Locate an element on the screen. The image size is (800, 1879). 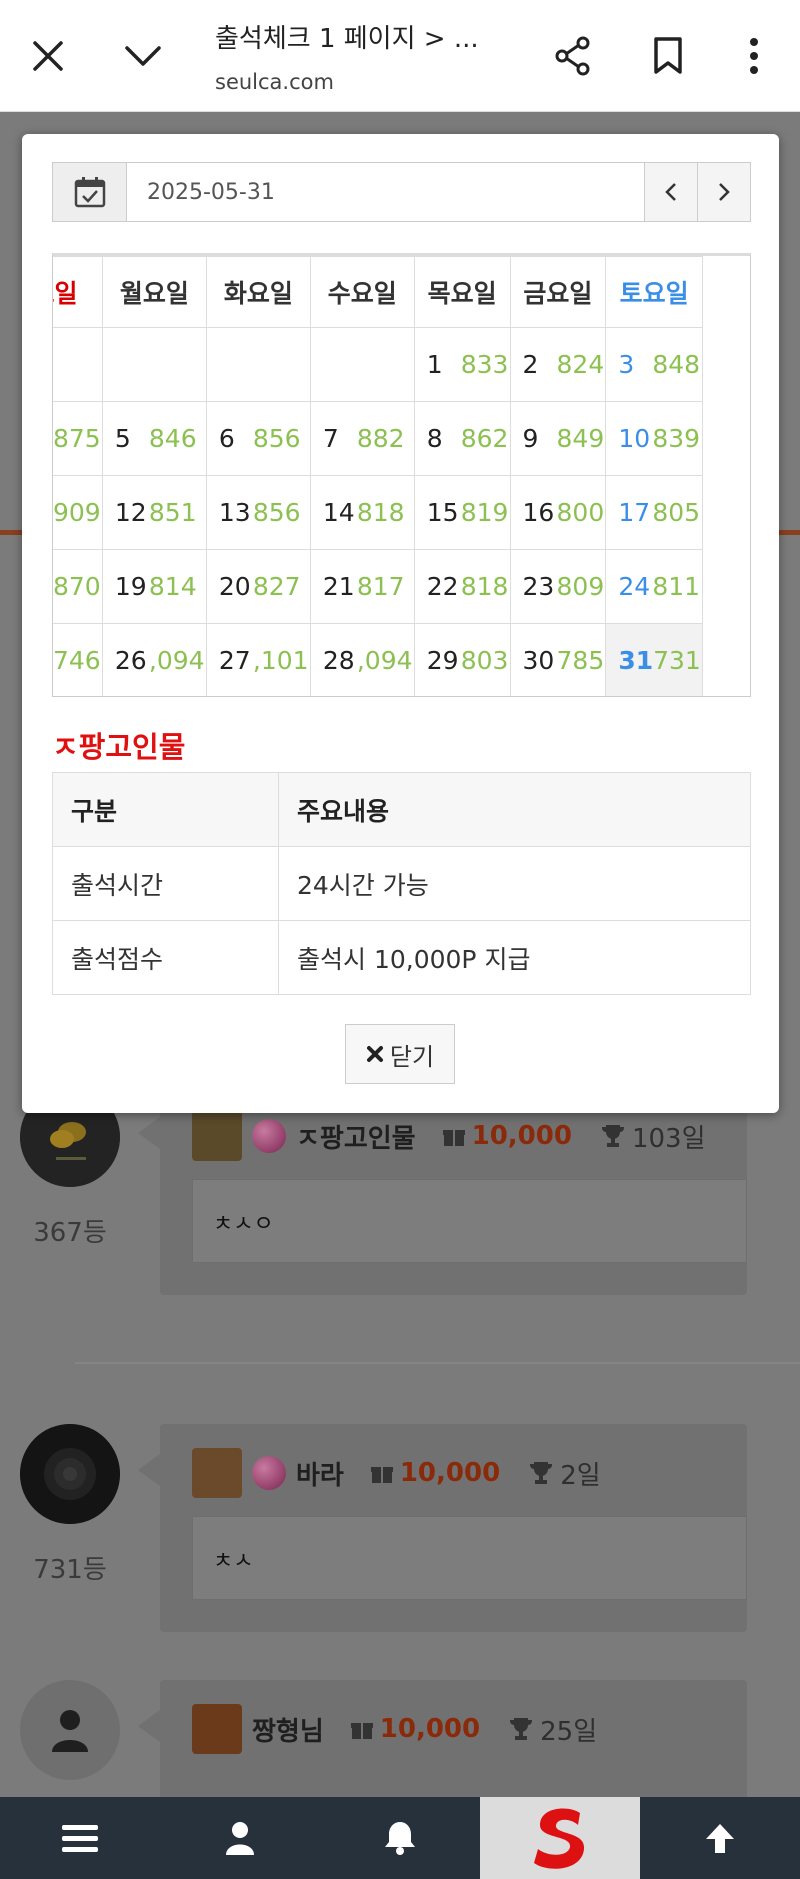
calendar-week: 875 5 846 6 856 7 882 8 862 9 849 10839 is located at coordinates (378, 438).